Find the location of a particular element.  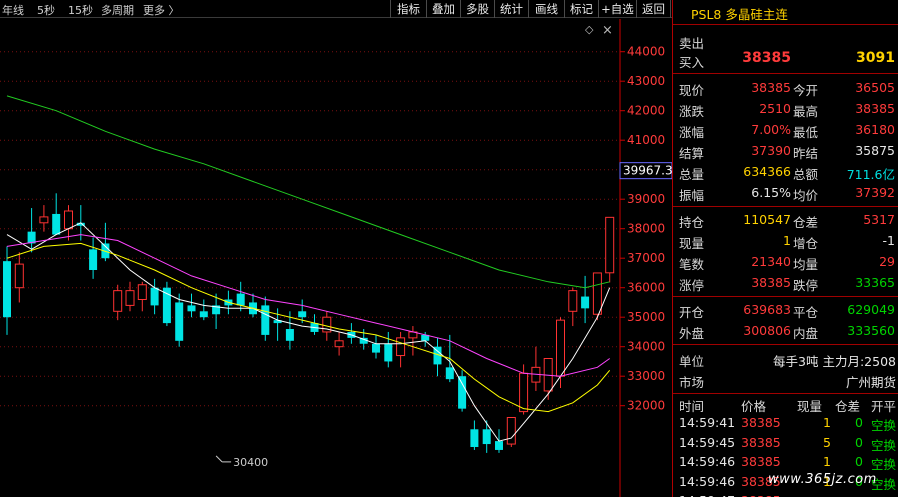

tick-row: 14:59:45 38385 5 0 空换 is located at coordinates (788, 443).